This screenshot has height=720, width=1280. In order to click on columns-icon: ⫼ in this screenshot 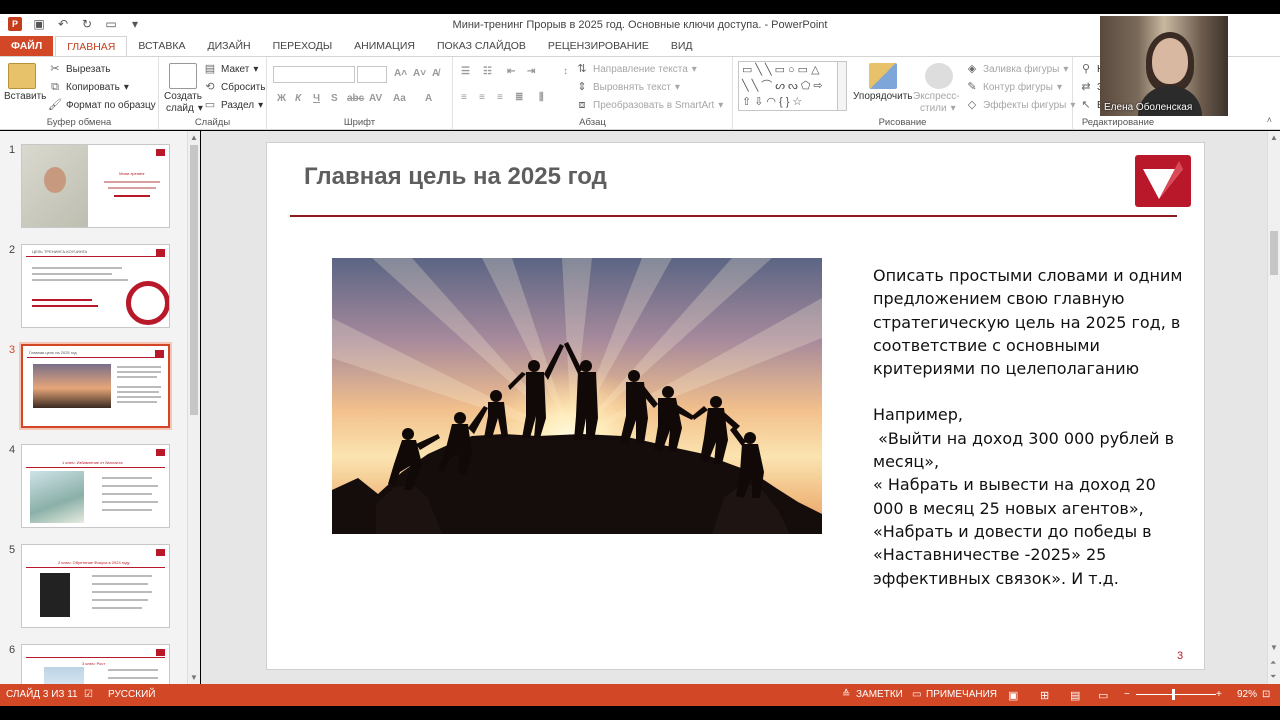, I will do `click(541, 97)`.